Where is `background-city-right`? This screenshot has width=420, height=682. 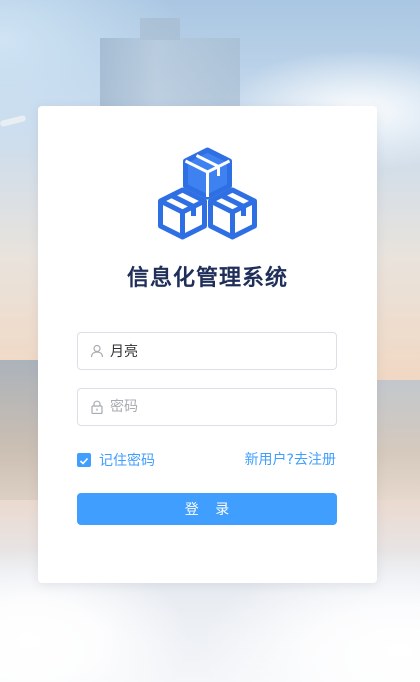
background-city-right is located at coordinates (398, 440).